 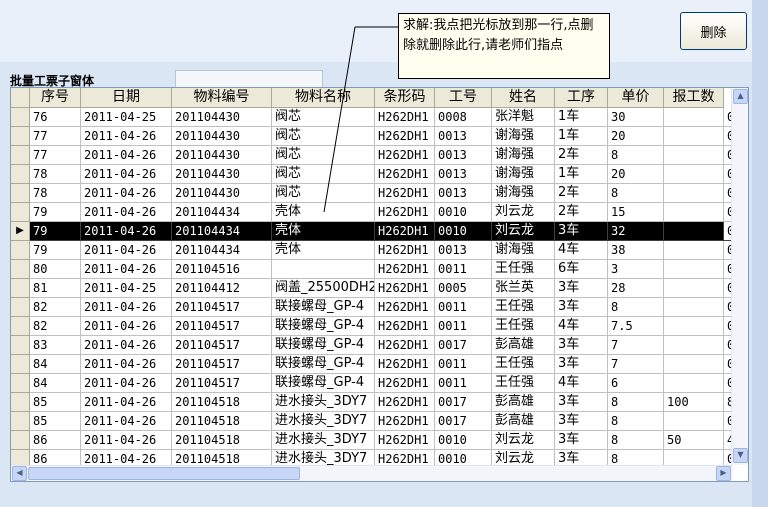 I want to click on cell-report-qty: 50, so click(x=694, y=440).